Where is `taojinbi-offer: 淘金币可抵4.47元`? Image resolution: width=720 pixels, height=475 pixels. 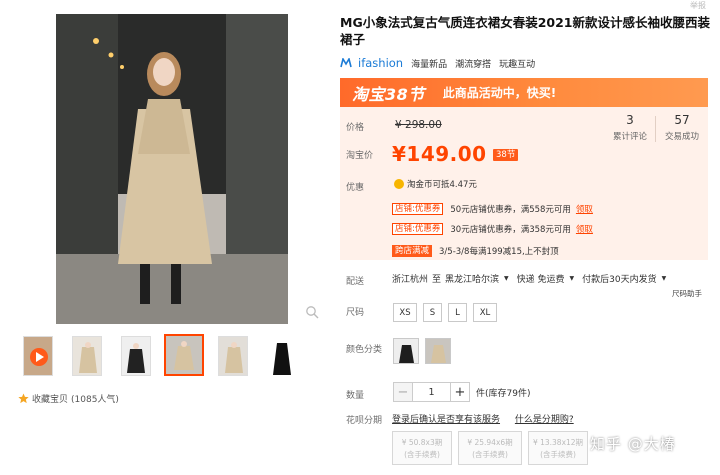
taojinbi-offer: 淘金币可抵4.47元 is located at coordinates (435, 184).